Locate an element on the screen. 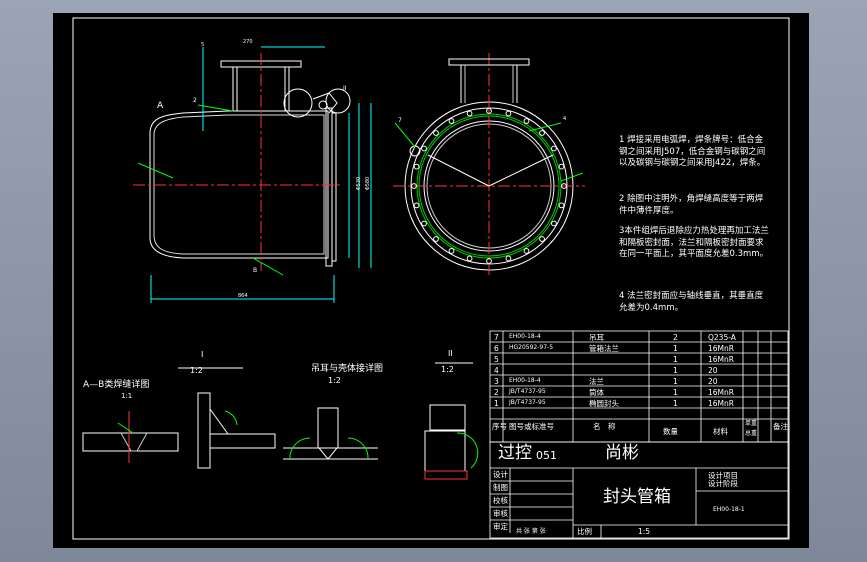 This screenshot has width=867, height=562. bom-cell-name: 椭圆封头 is located at coordinates (604, 403).